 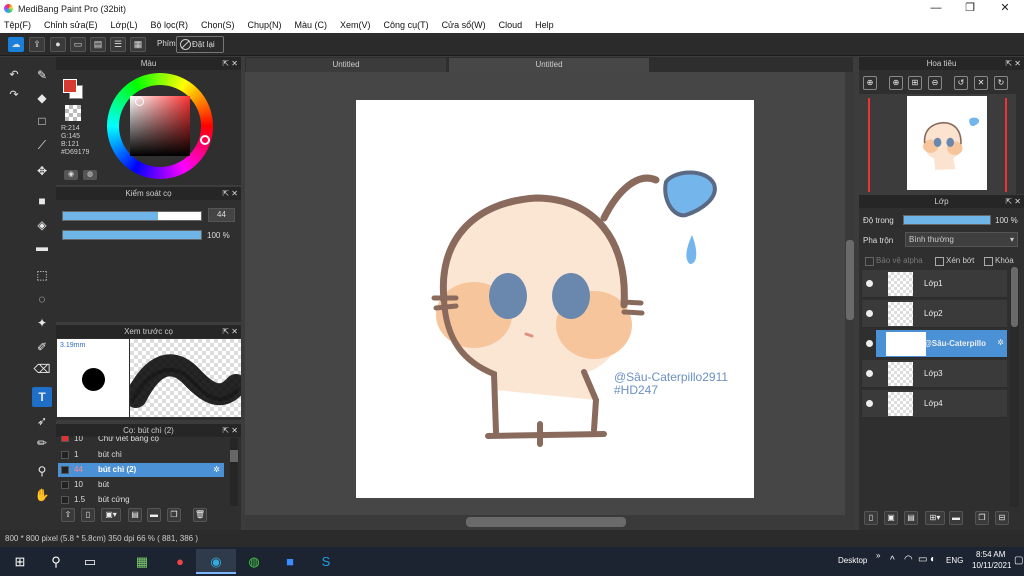 I want to click on clipping-checkbox: Xén bớt, so click(x=954, y=261).